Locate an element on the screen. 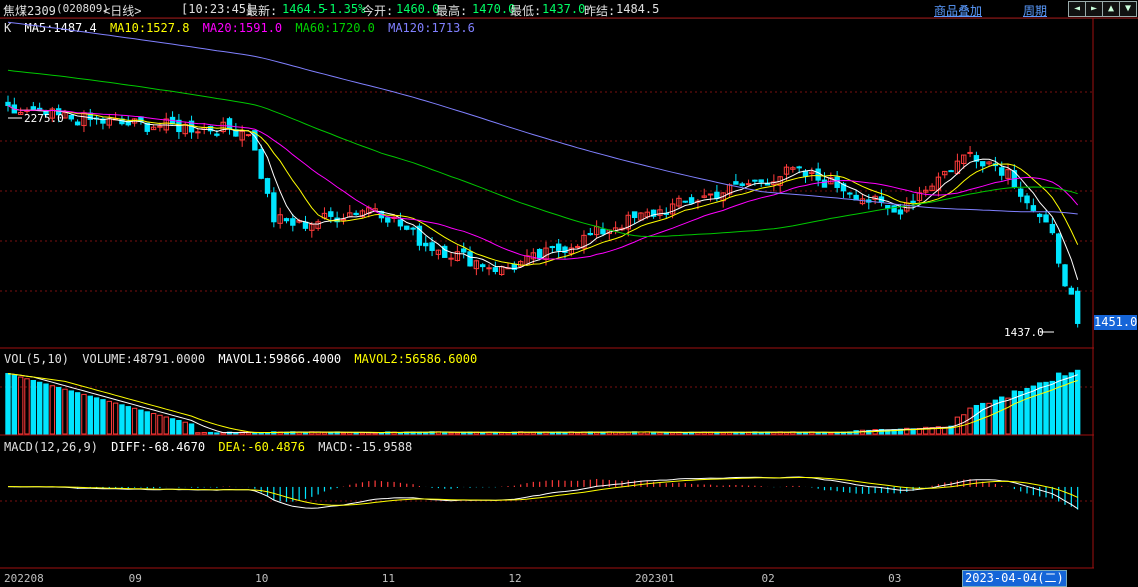 Image resolution: width=1138 pixels, height=587 pixels. nav-up-icon: ▲ is located at coordinates (1111, 9).